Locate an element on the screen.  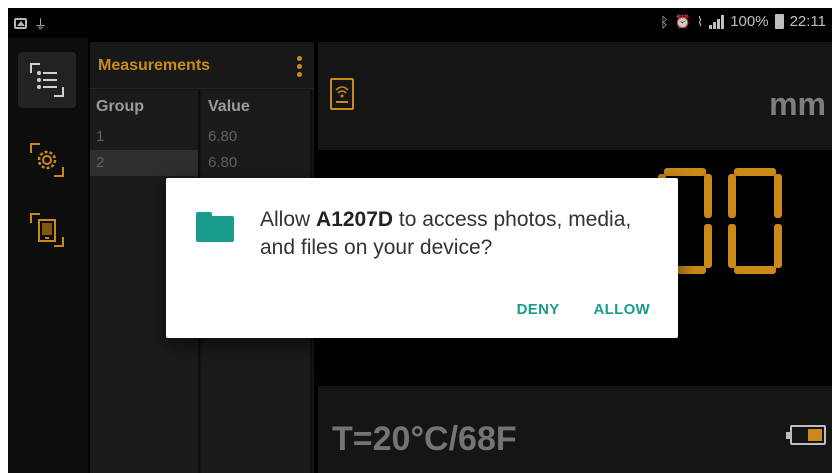
battery-level-icon is located at coordinates (806, 435).